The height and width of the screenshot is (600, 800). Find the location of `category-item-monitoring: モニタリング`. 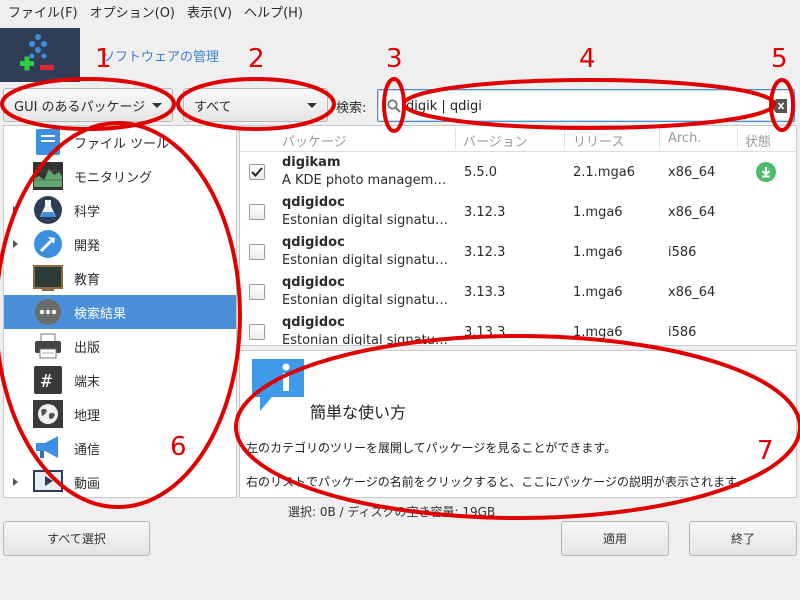

category-item-monitoring: モニタリング is located at coordinates (120, 176).